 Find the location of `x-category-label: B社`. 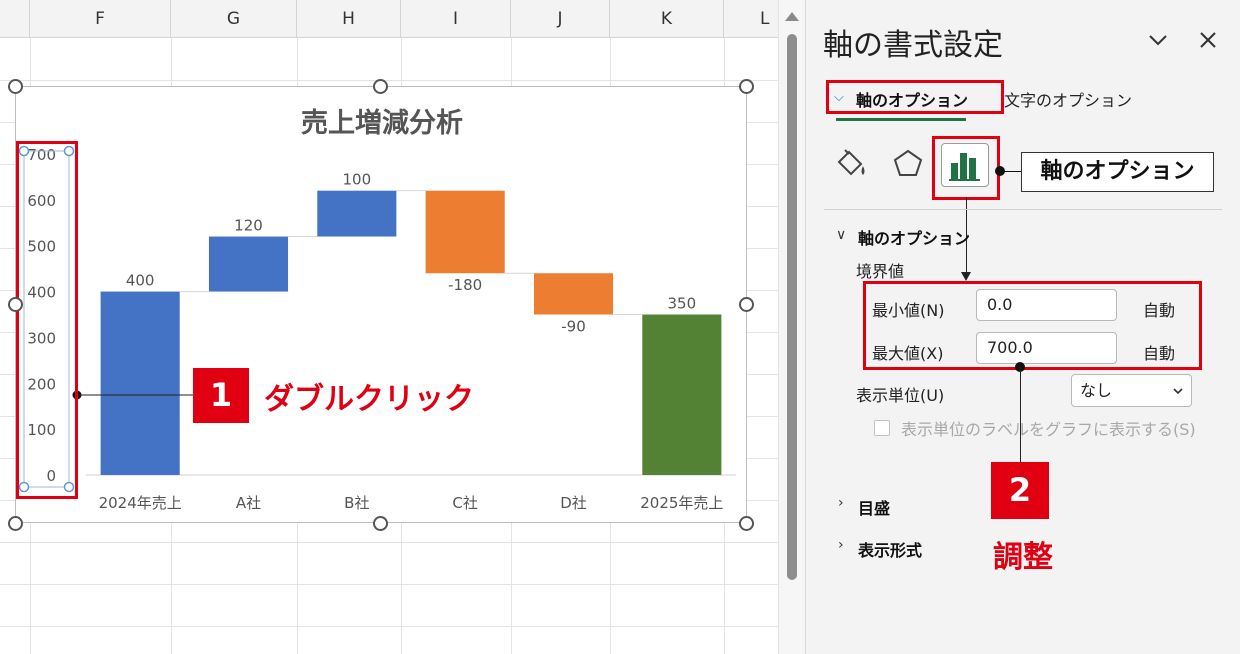

x-category-label: B社 is located at coordinates (356, 503).